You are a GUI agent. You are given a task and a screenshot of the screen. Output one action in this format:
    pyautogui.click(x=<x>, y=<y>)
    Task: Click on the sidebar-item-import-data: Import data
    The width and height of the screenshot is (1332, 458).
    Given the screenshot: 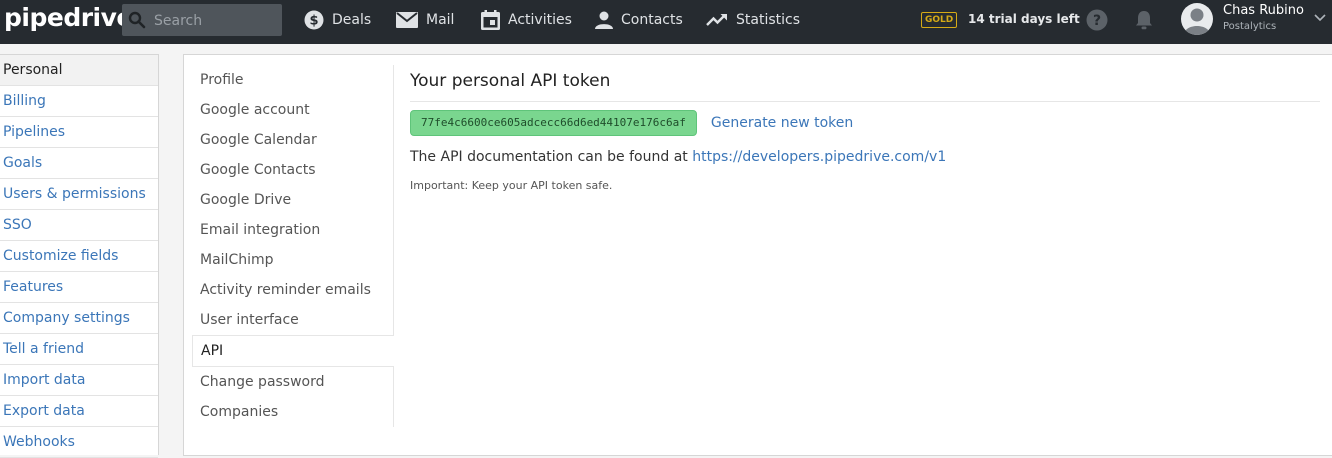 What is the action you would take?
    pyautogui.click(x=79, y=380)
    